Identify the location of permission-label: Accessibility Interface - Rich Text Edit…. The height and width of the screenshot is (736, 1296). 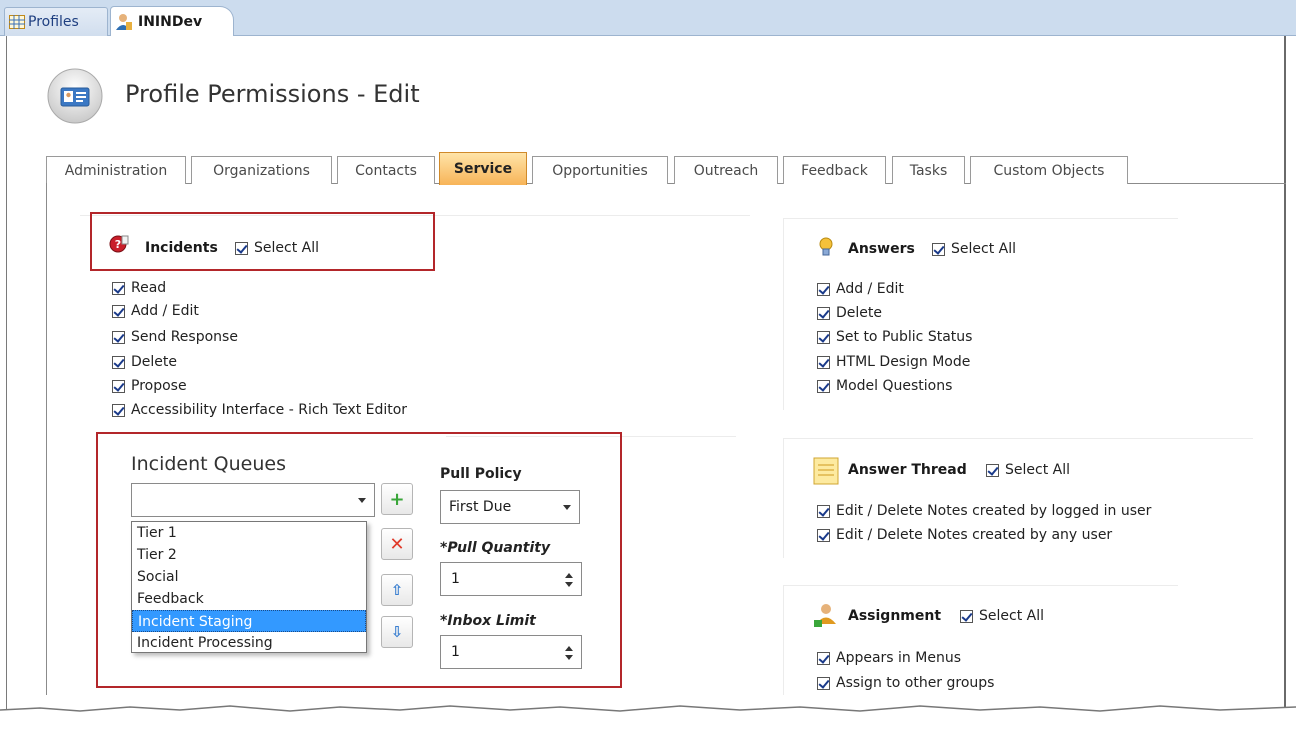
(269, 410).